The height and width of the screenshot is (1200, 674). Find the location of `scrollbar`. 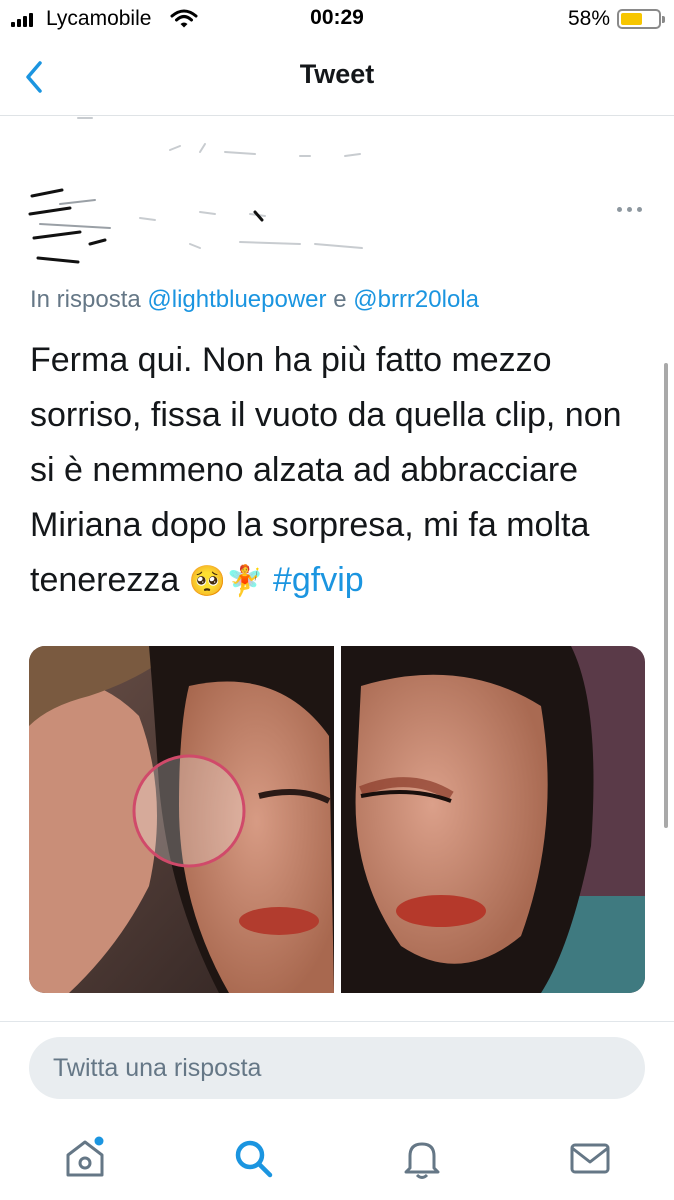

scrollbar is located at coordinates (666, 595).